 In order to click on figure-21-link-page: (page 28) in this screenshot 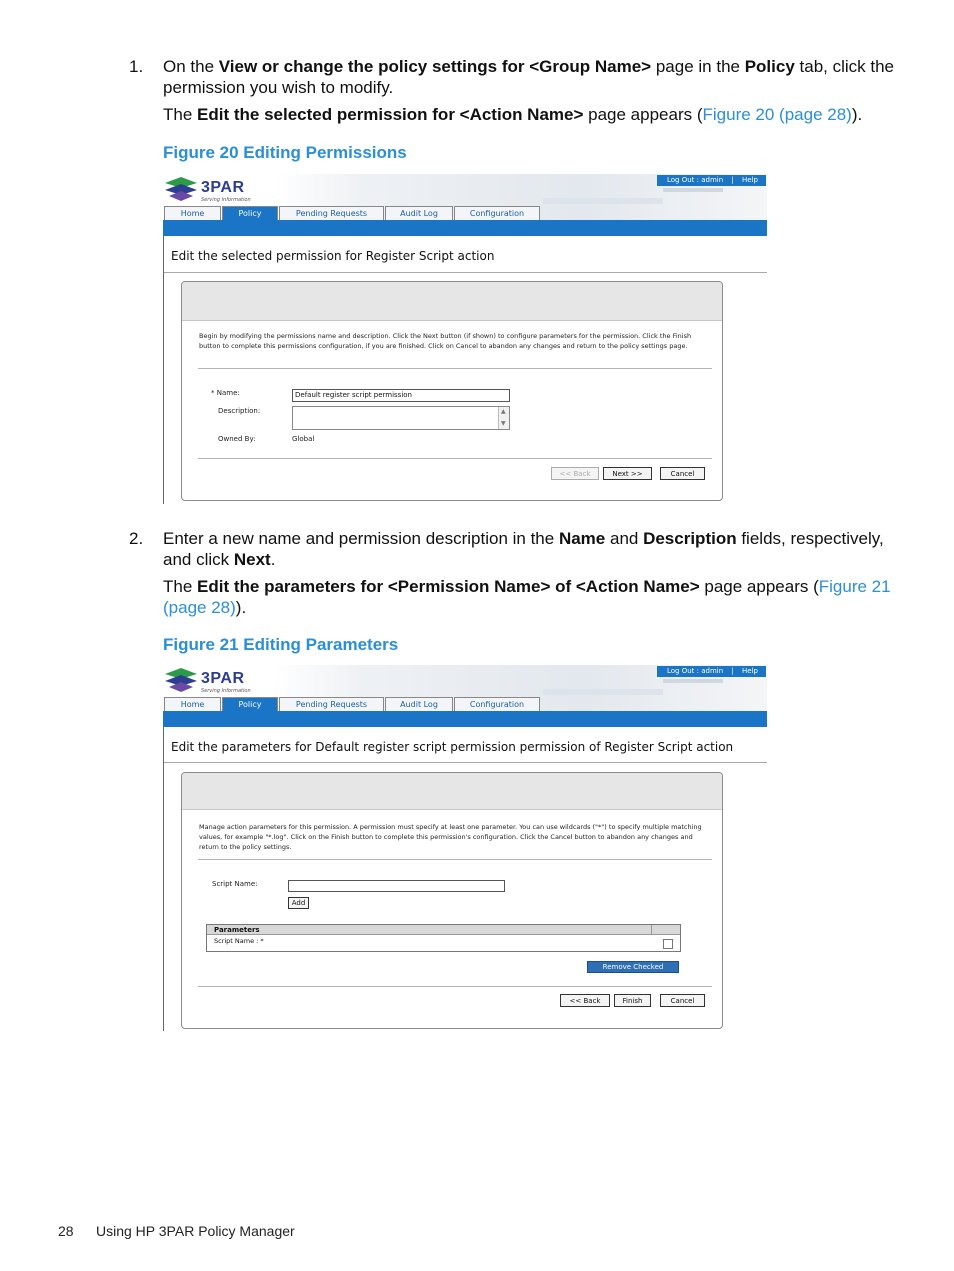, I will do `click(199, 607)`.